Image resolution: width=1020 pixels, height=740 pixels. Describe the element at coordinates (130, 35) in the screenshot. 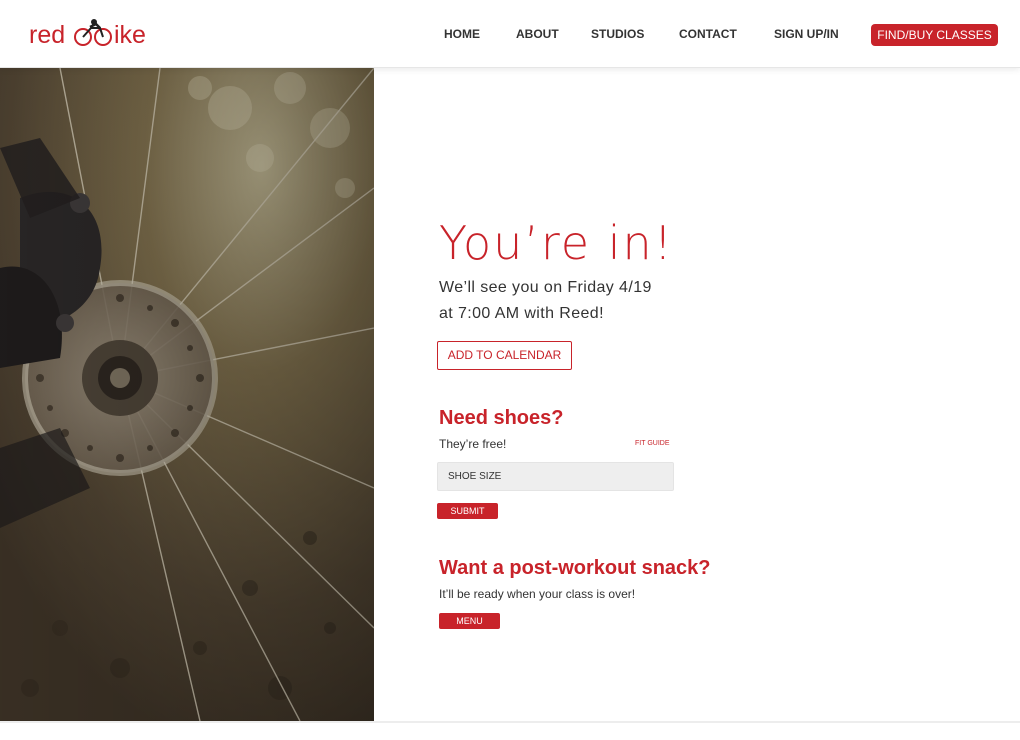

I see `svg-text: ike` at that location.